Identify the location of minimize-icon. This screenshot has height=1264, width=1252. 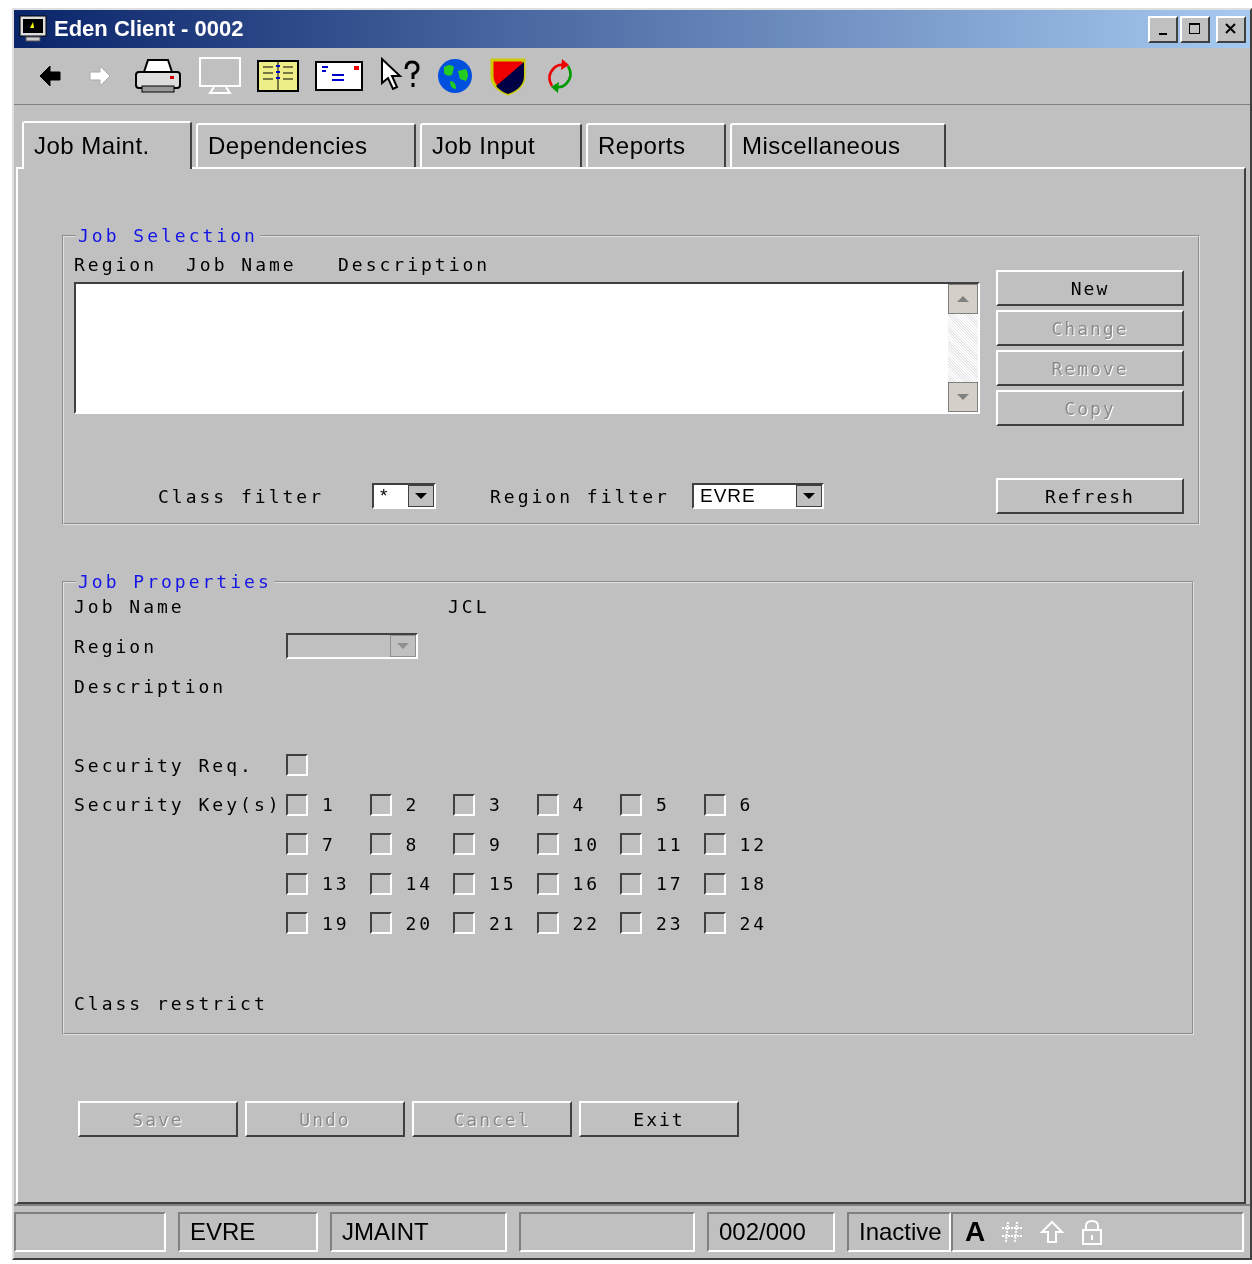
(1163, 34).